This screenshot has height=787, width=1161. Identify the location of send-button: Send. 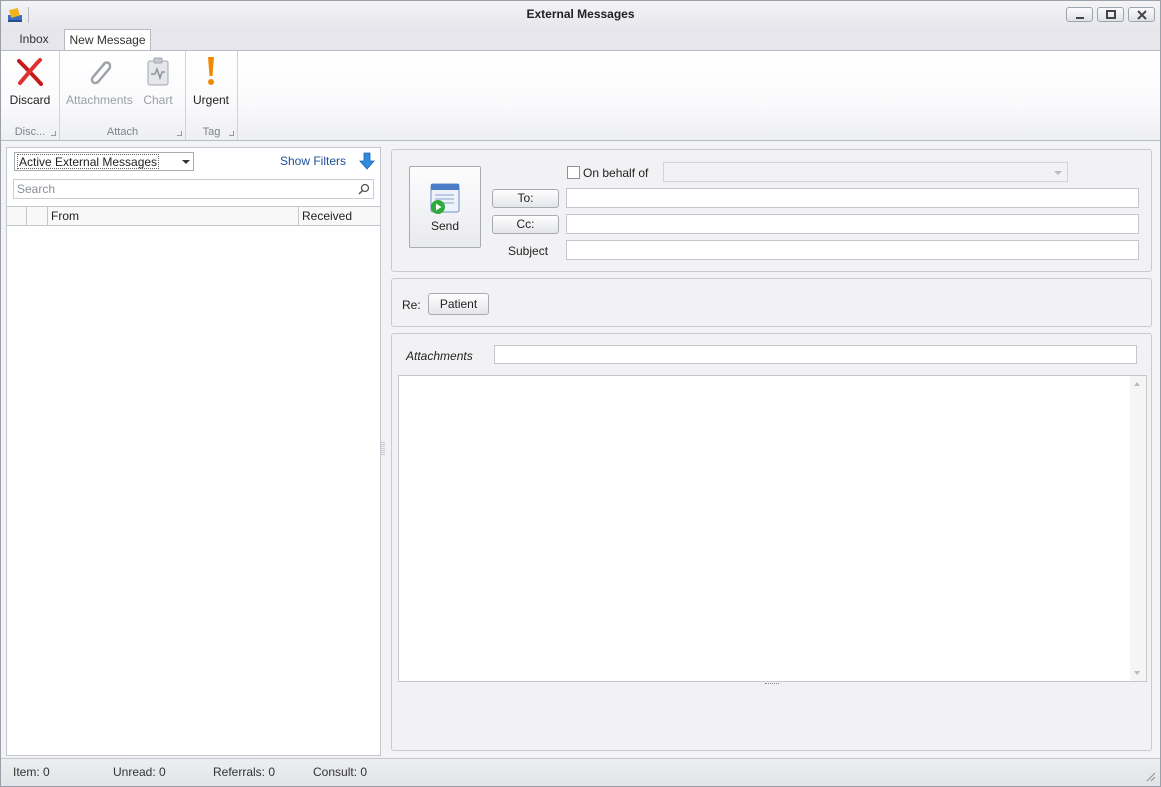
(445, 207).